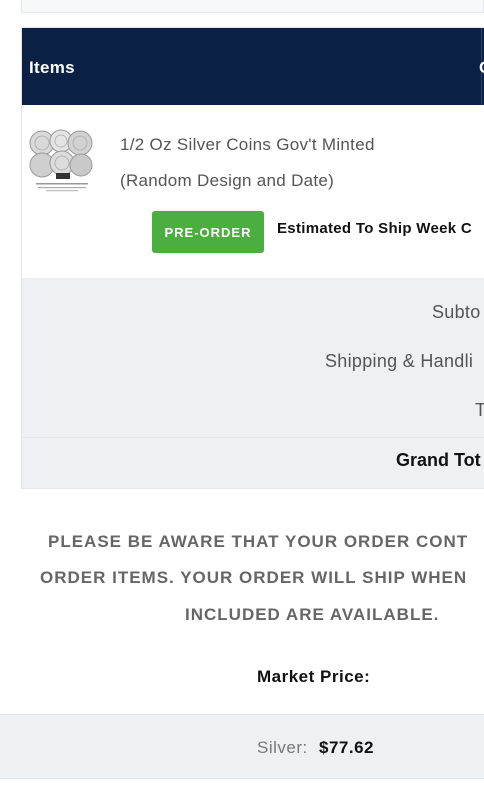 This screenshot has width=484, height=796. What do you see at coordinates (247, 145) in the screenshot?
I see `item-name-line1: 1/2 Oz Silver Coins Gov't Minted` at bounding box center [247, 145].